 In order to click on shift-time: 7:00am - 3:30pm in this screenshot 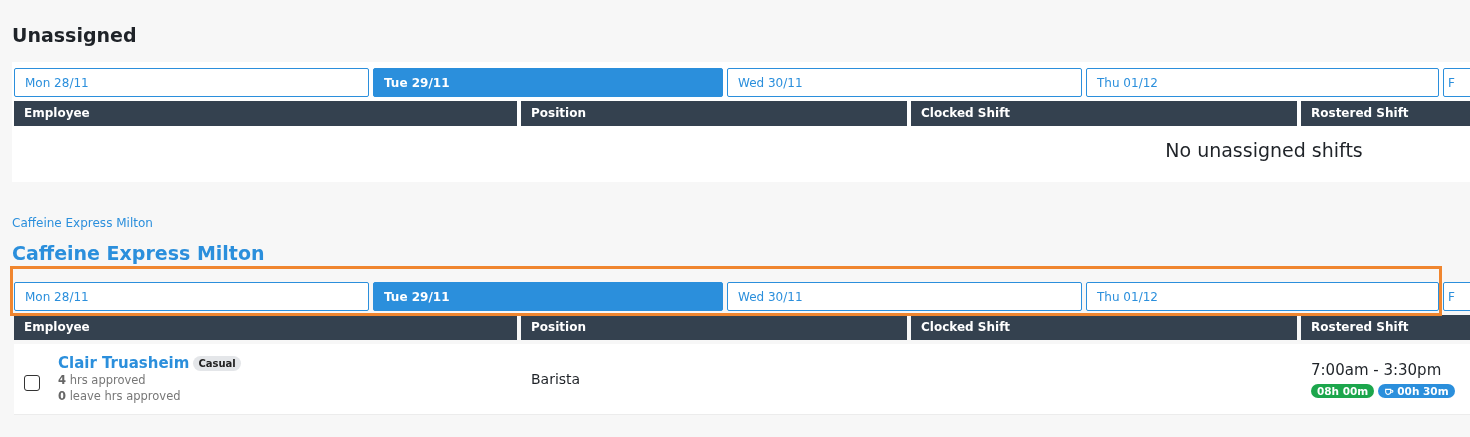, I will do `click(1376, 369)`.